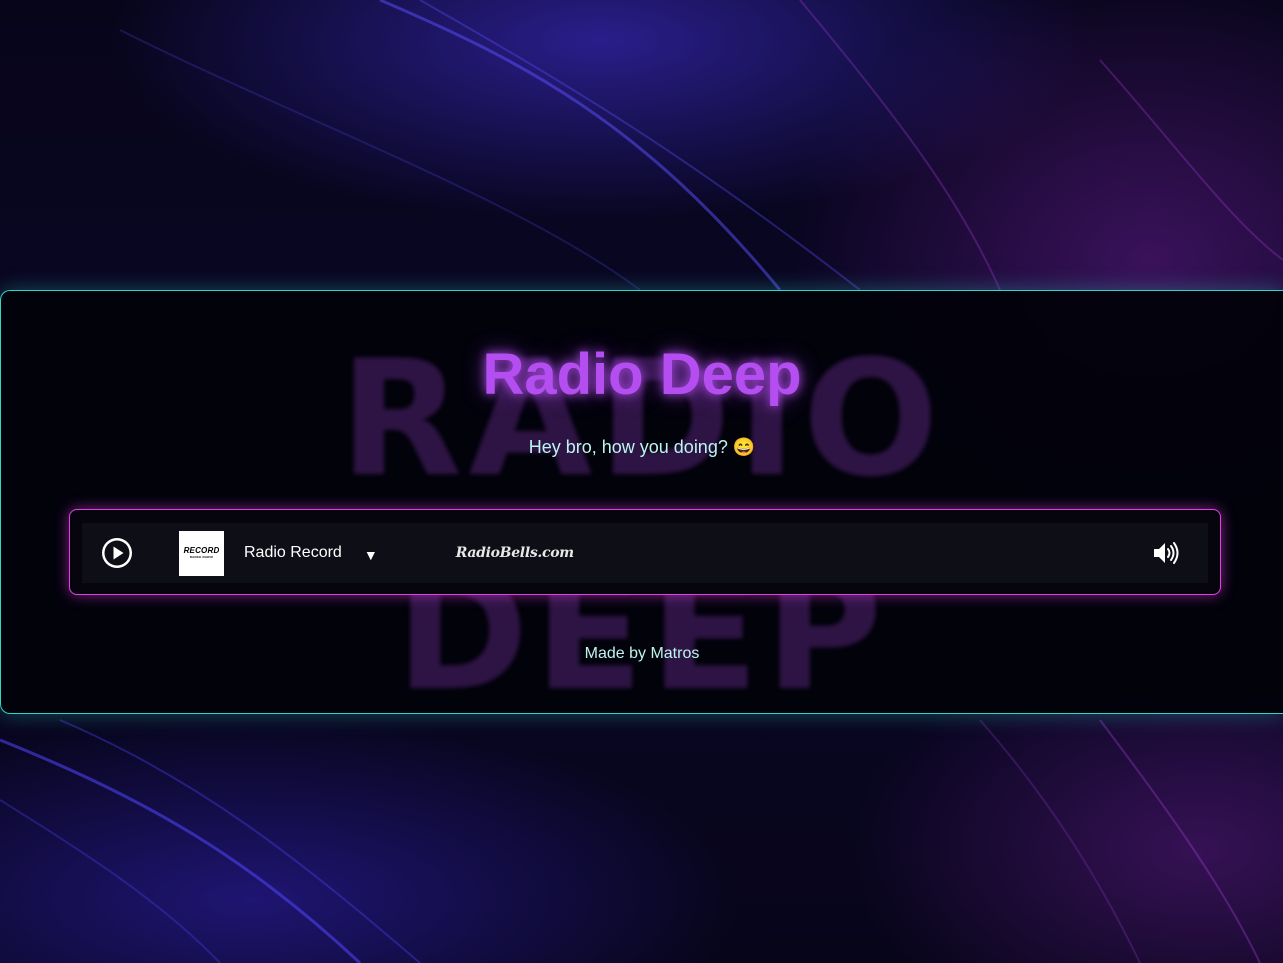 The width and height of the screenshot is (1283, 963). Describe the element at coordinates (201, 550) in the screenshot. I see `station-logo-text: RECORD` at that location.